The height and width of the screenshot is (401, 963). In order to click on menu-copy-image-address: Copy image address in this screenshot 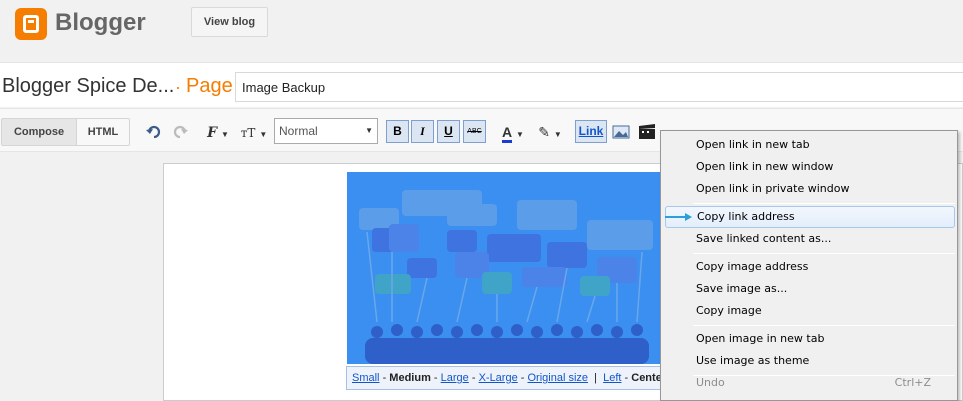, I will do `click(810, 267)`.